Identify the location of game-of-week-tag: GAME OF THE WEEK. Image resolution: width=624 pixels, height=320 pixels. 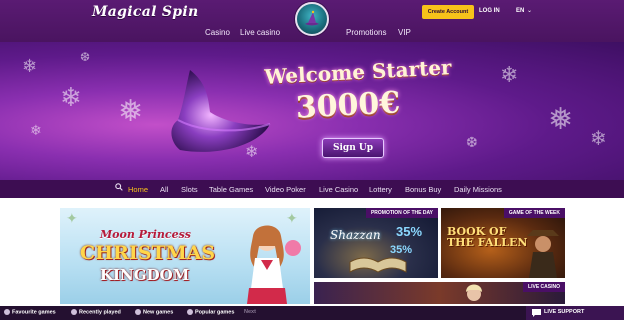
(534, 213).